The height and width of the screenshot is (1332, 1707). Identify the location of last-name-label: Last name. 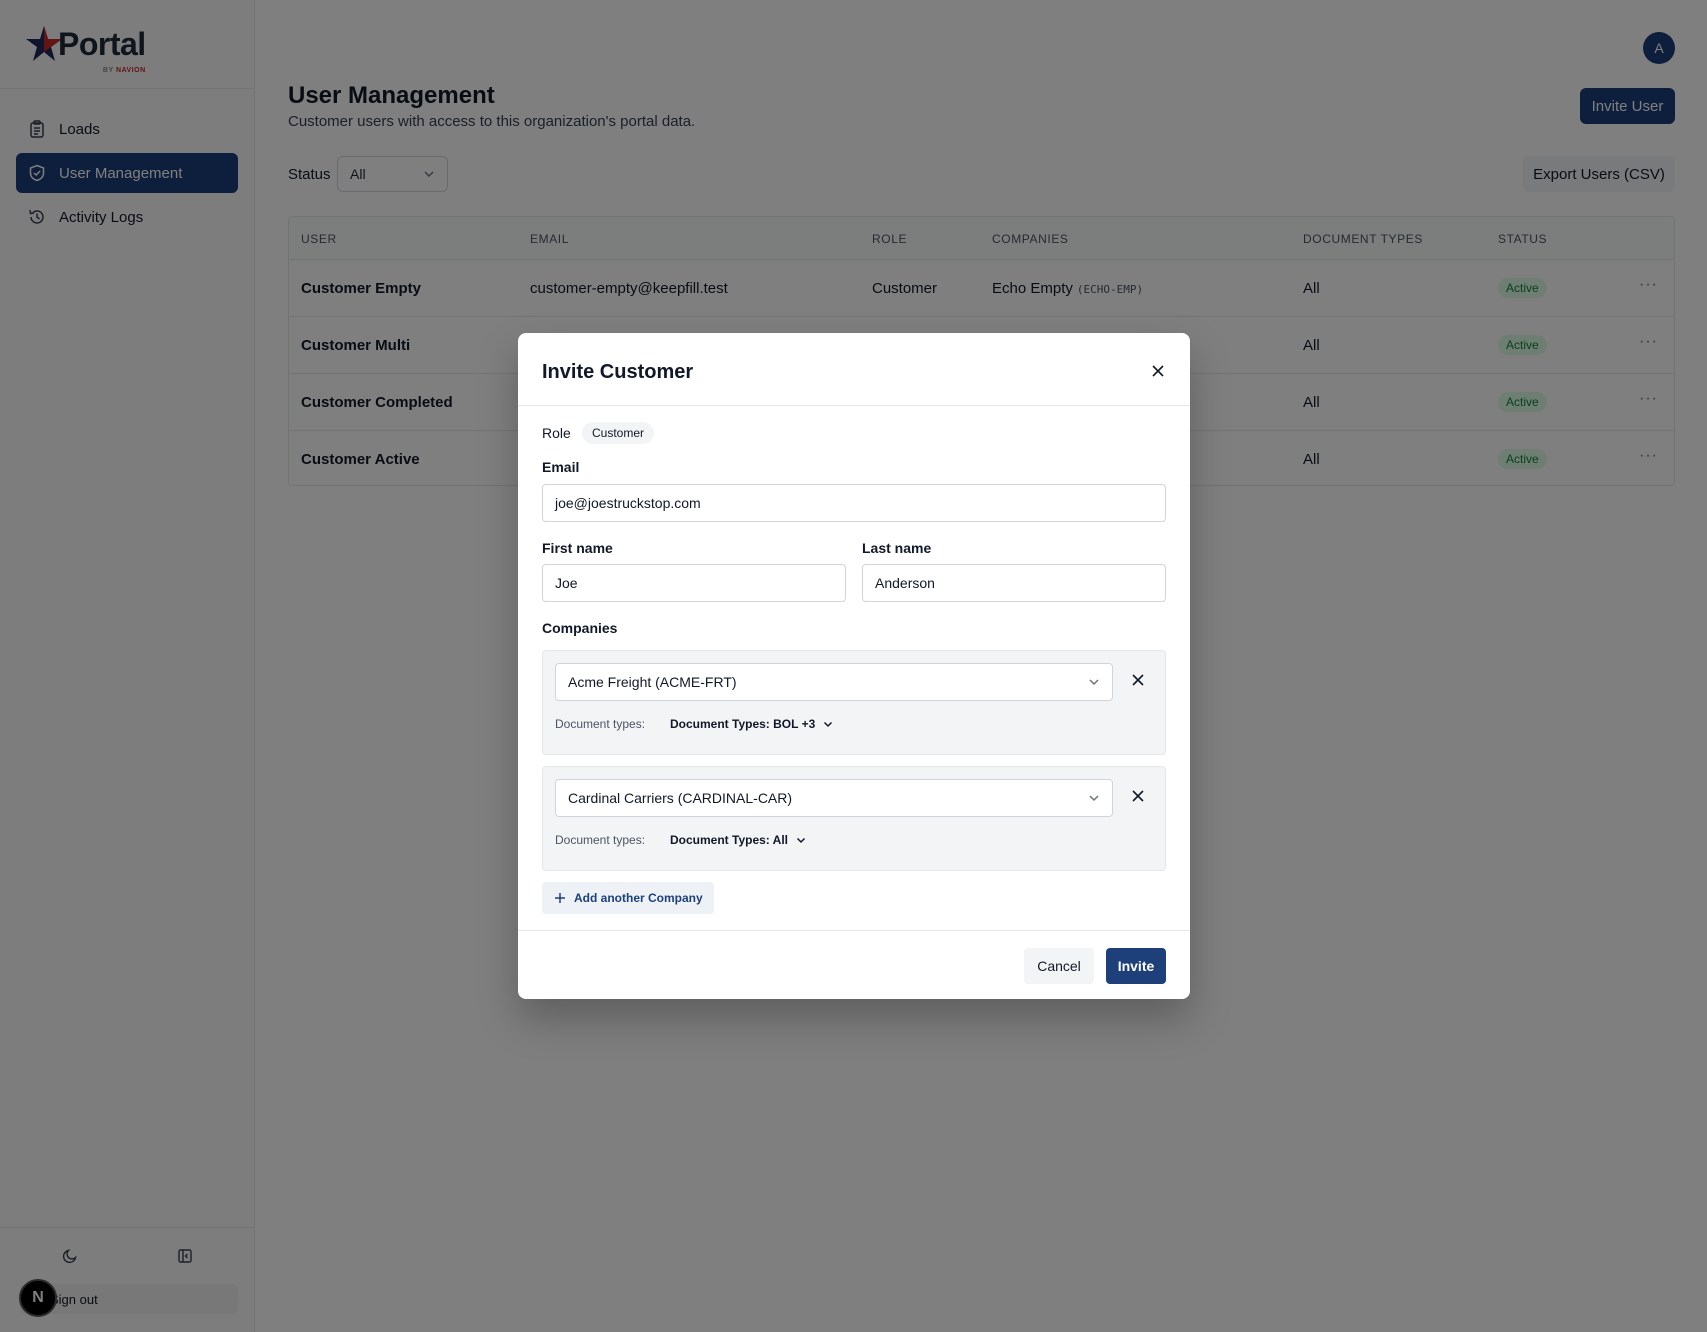
(897, 548).